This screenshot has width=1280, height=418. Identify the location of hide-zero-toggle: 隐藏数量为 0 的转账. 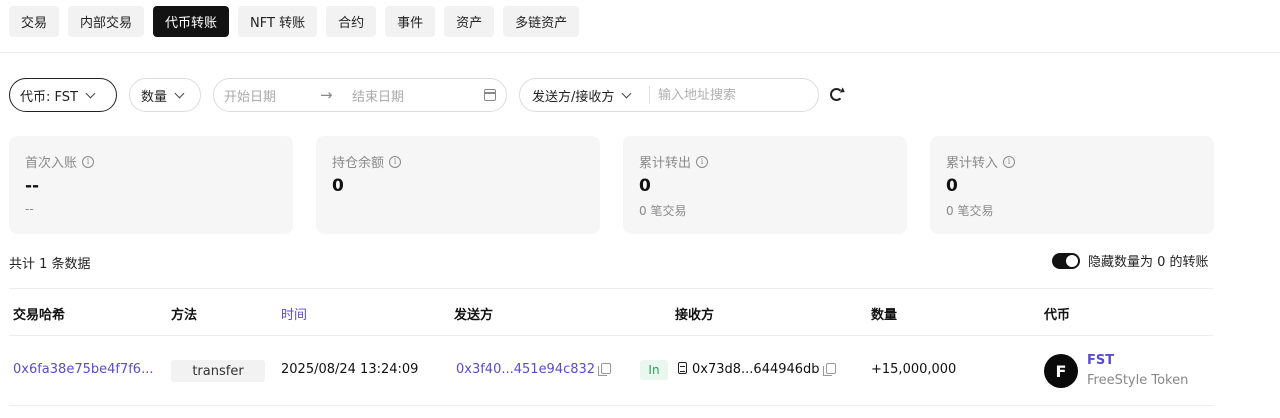
(1130, 260).